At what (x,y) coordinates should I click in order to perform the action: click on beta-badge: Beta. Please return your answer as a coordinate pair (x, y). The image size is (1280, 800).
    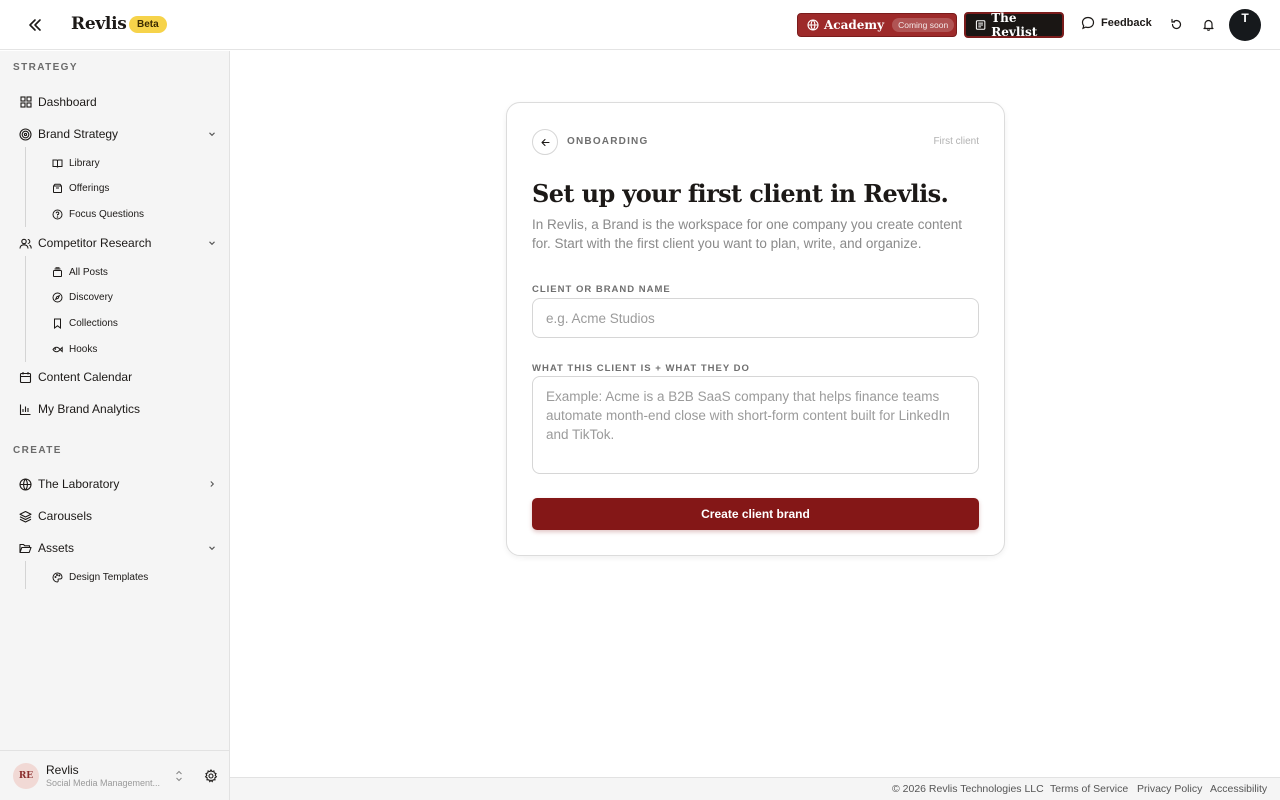
    Looking at the image, I should click on (148, 24).